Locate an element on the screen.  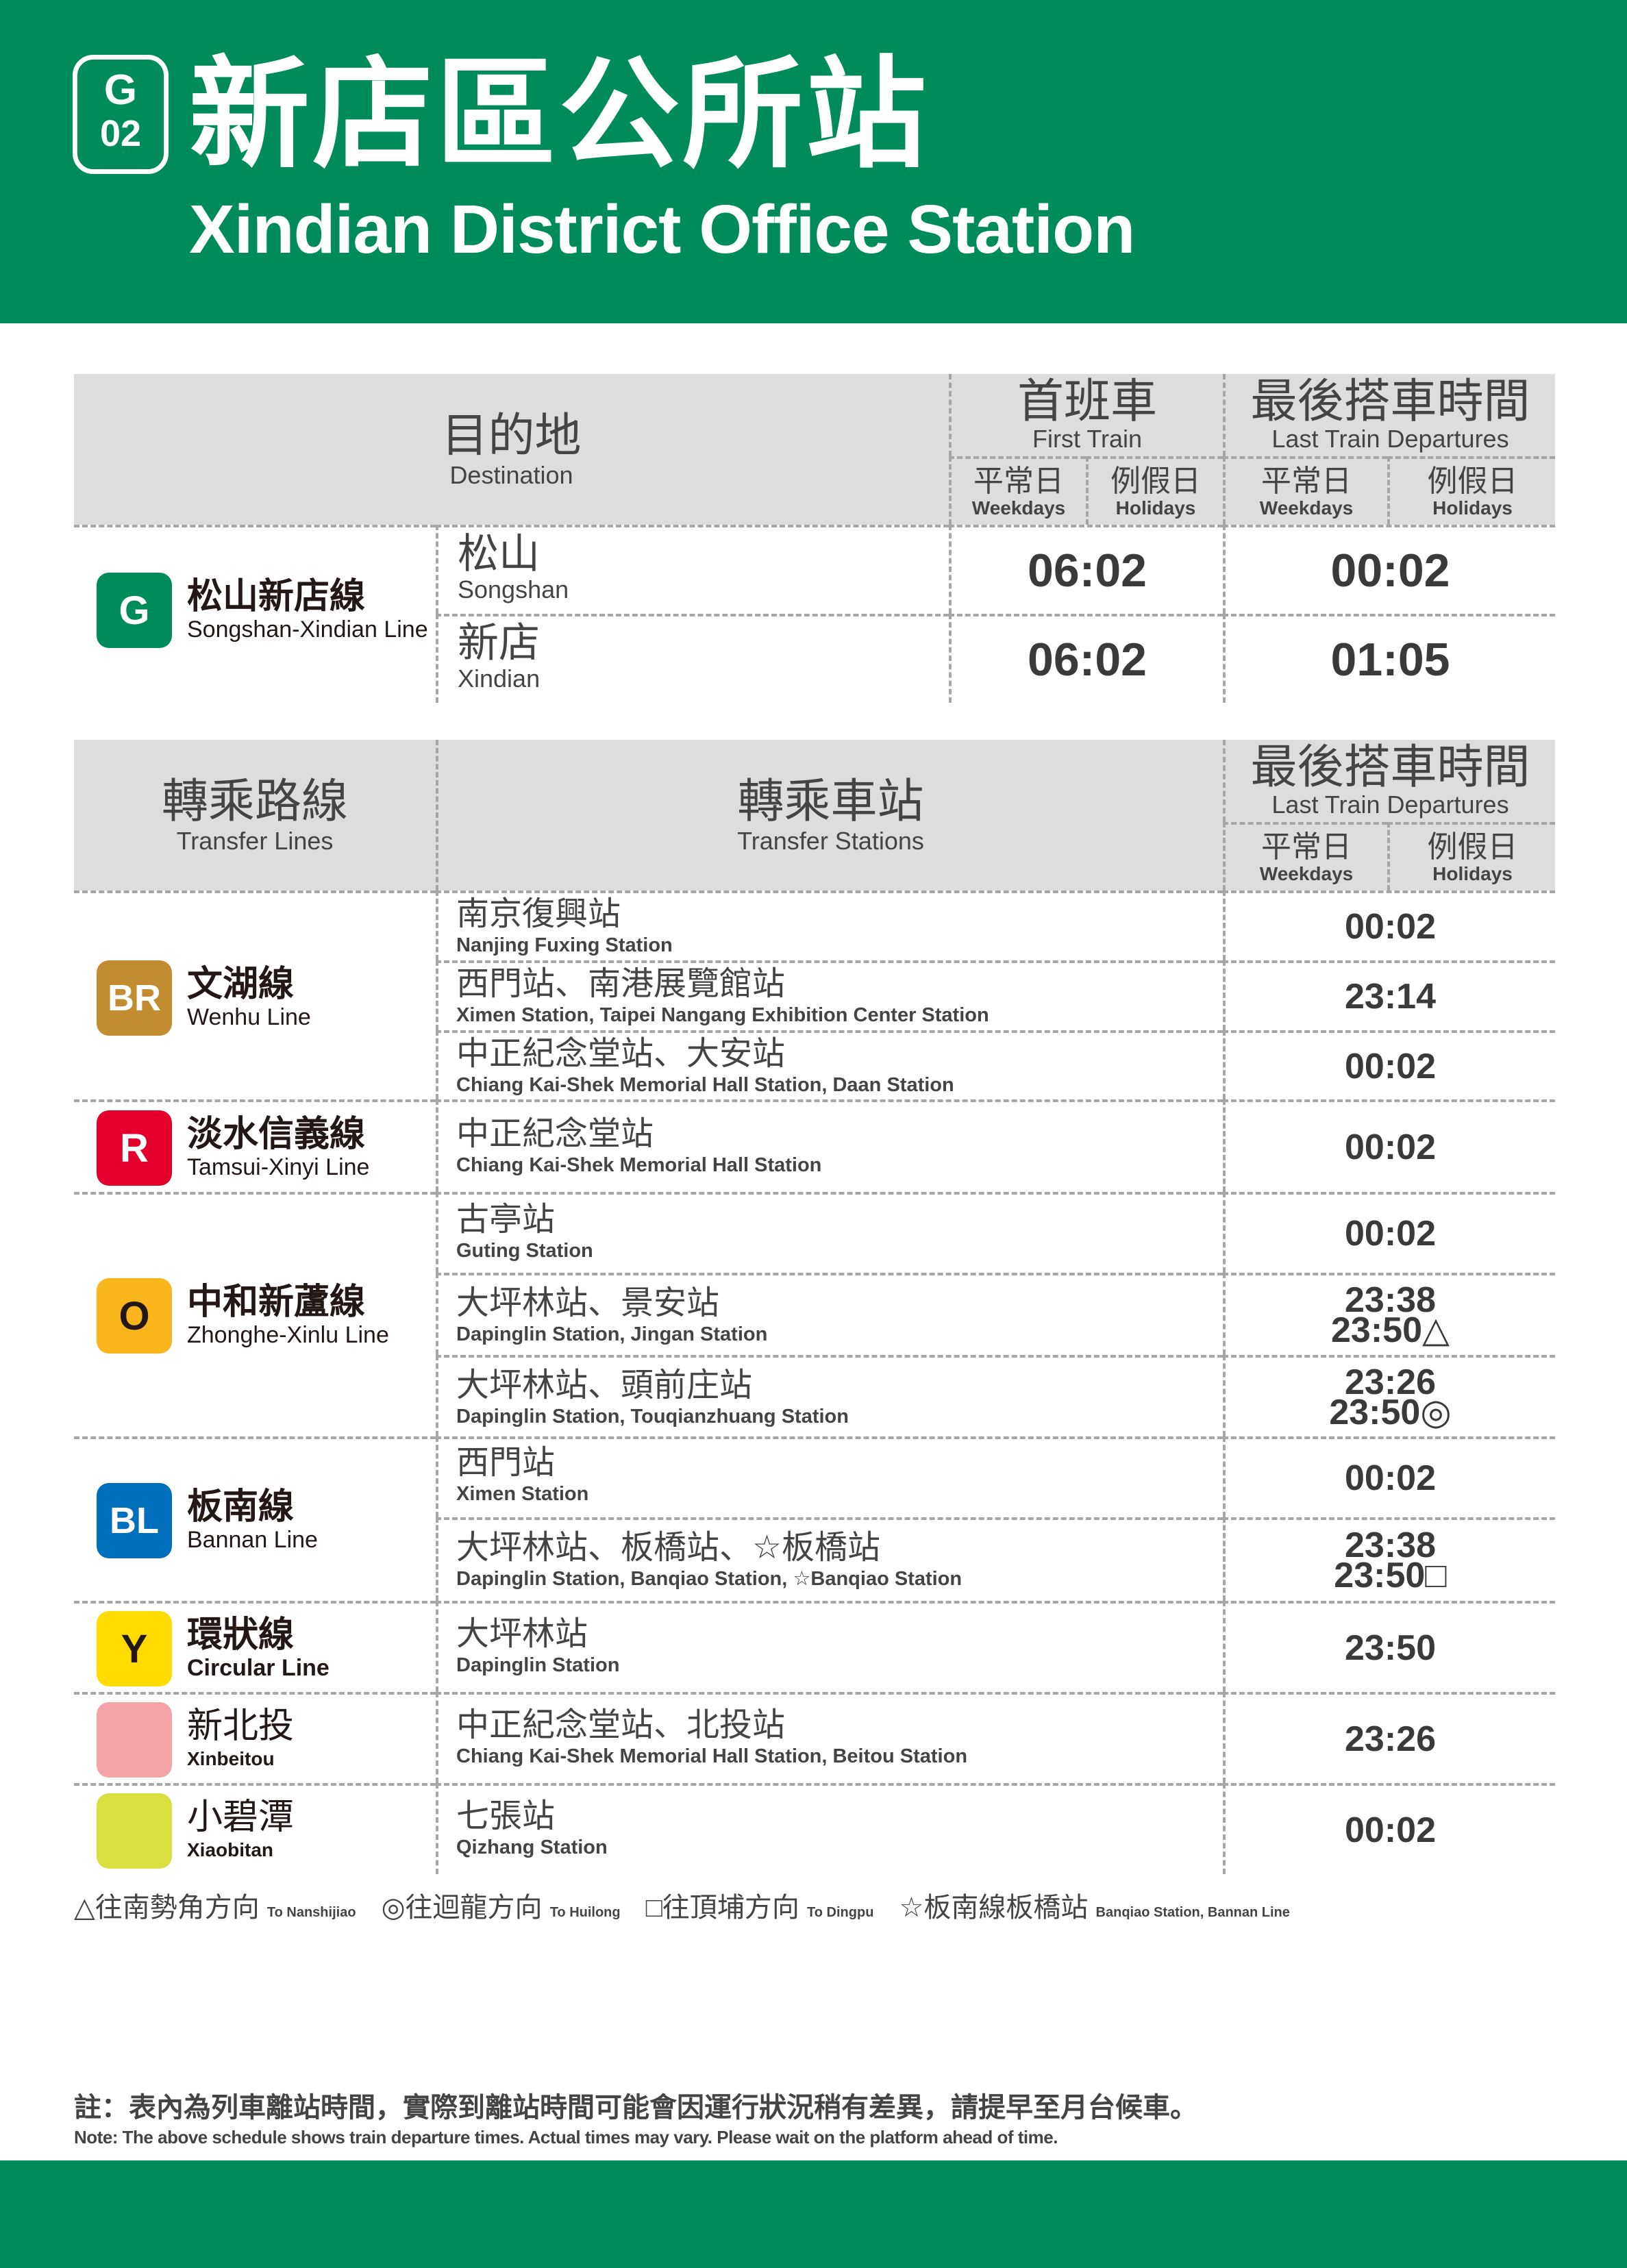
legend-item-en: Banqiao Station, Bannan Line is located at coordinates (1192, 1913).